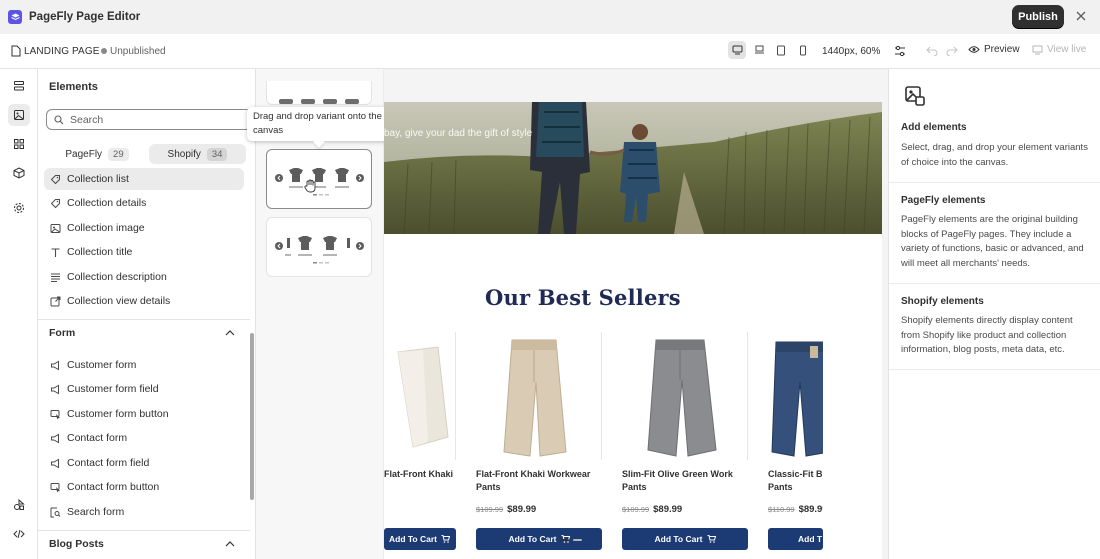  What do you see at coordinates (810, 509) in the screenshot?
I see `product-price: $89.99` at bounding box center [810, 509].